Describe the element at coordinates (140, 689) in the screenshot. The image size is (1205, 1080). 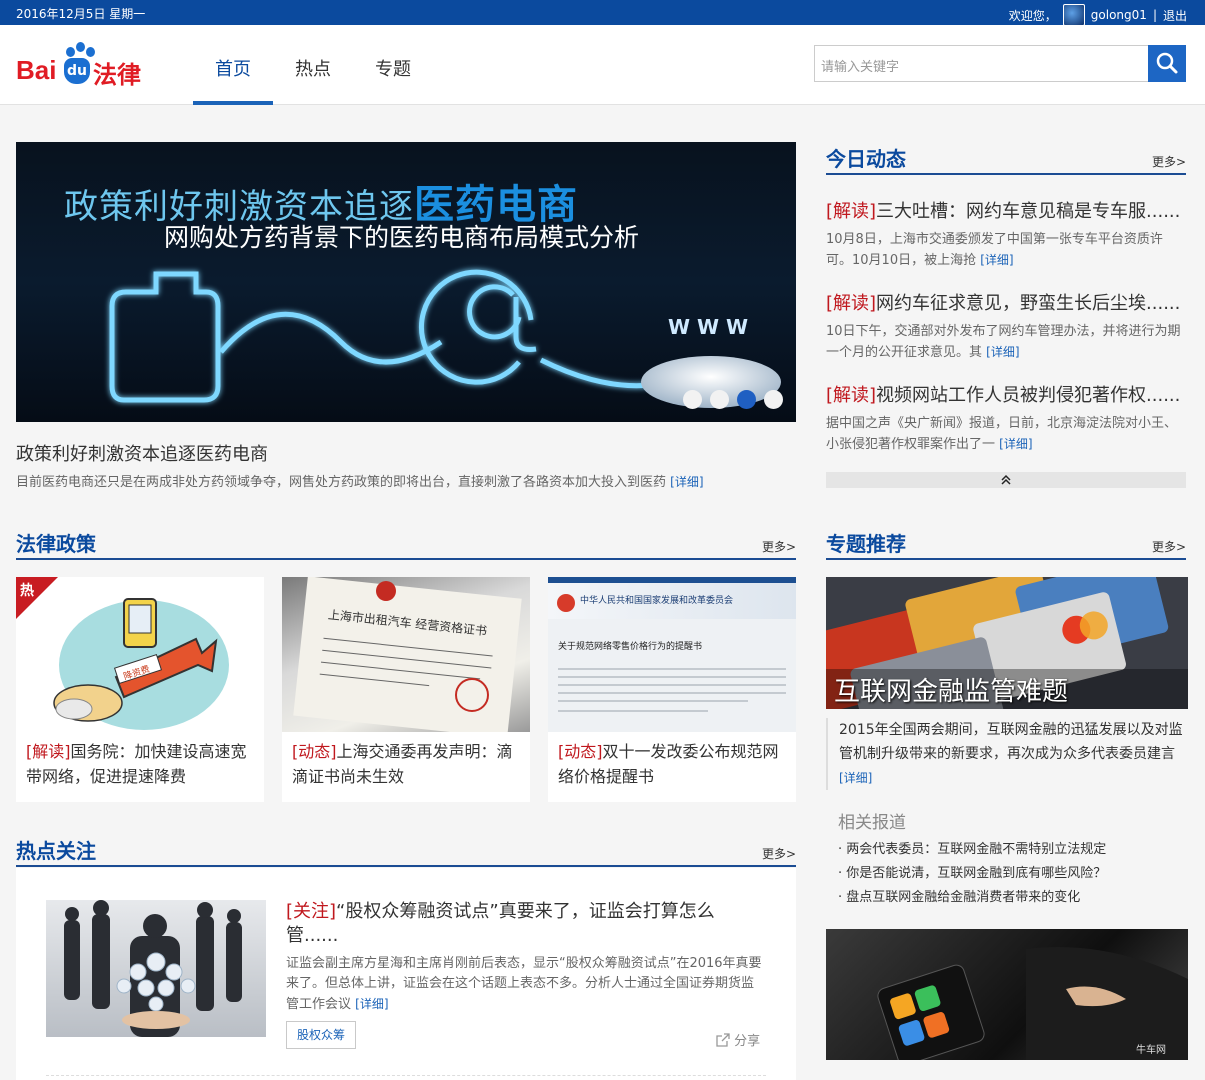
I see `policy-card: 降资费 热 [解读]国务院：加快建设高速宽带网络，促进提速降费` at that location.